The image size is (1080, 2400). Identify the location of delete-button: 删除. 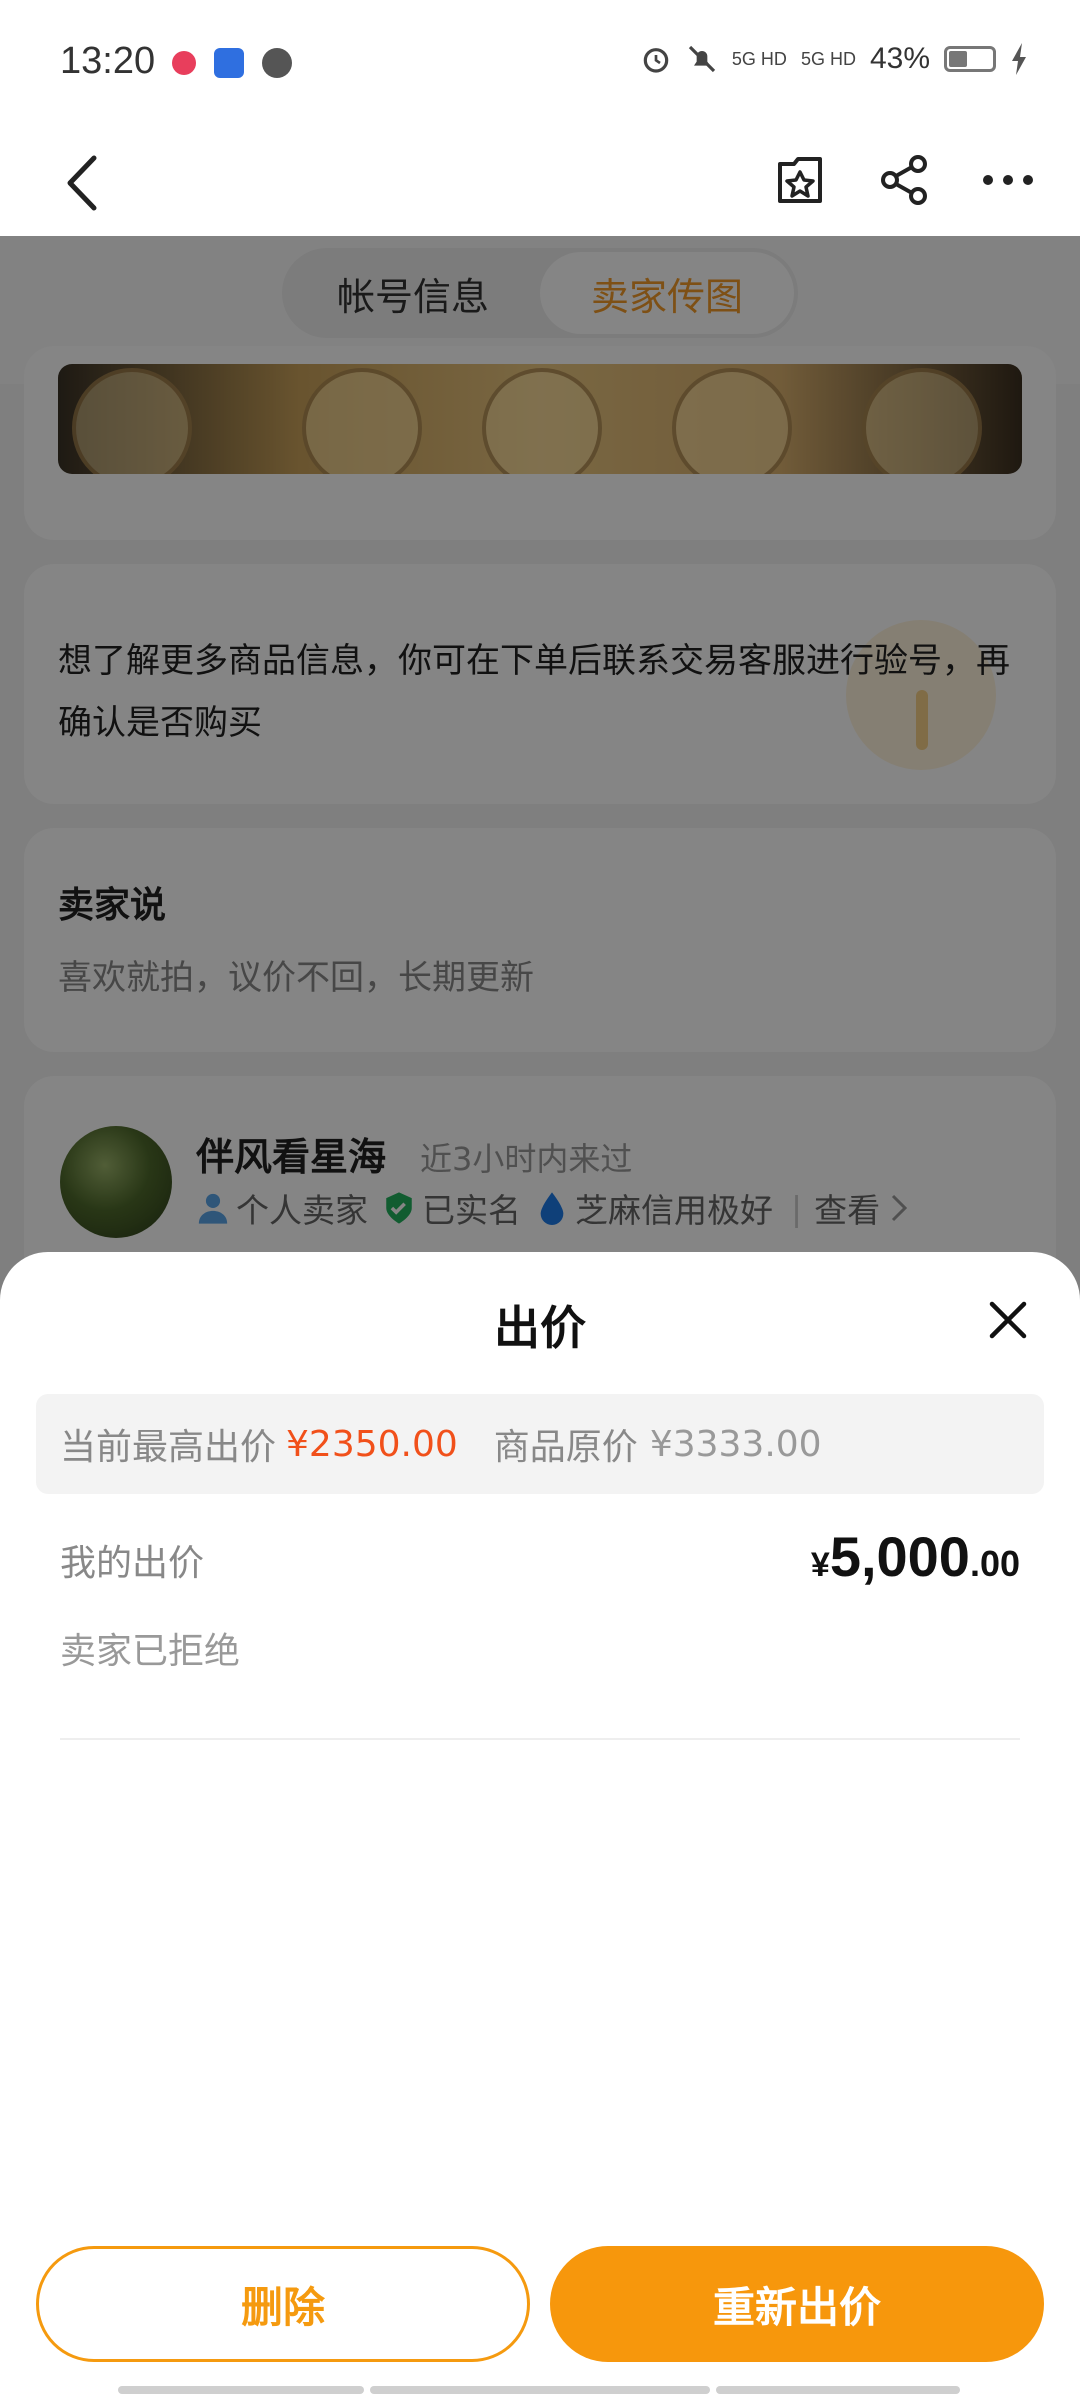
(283, 2304).